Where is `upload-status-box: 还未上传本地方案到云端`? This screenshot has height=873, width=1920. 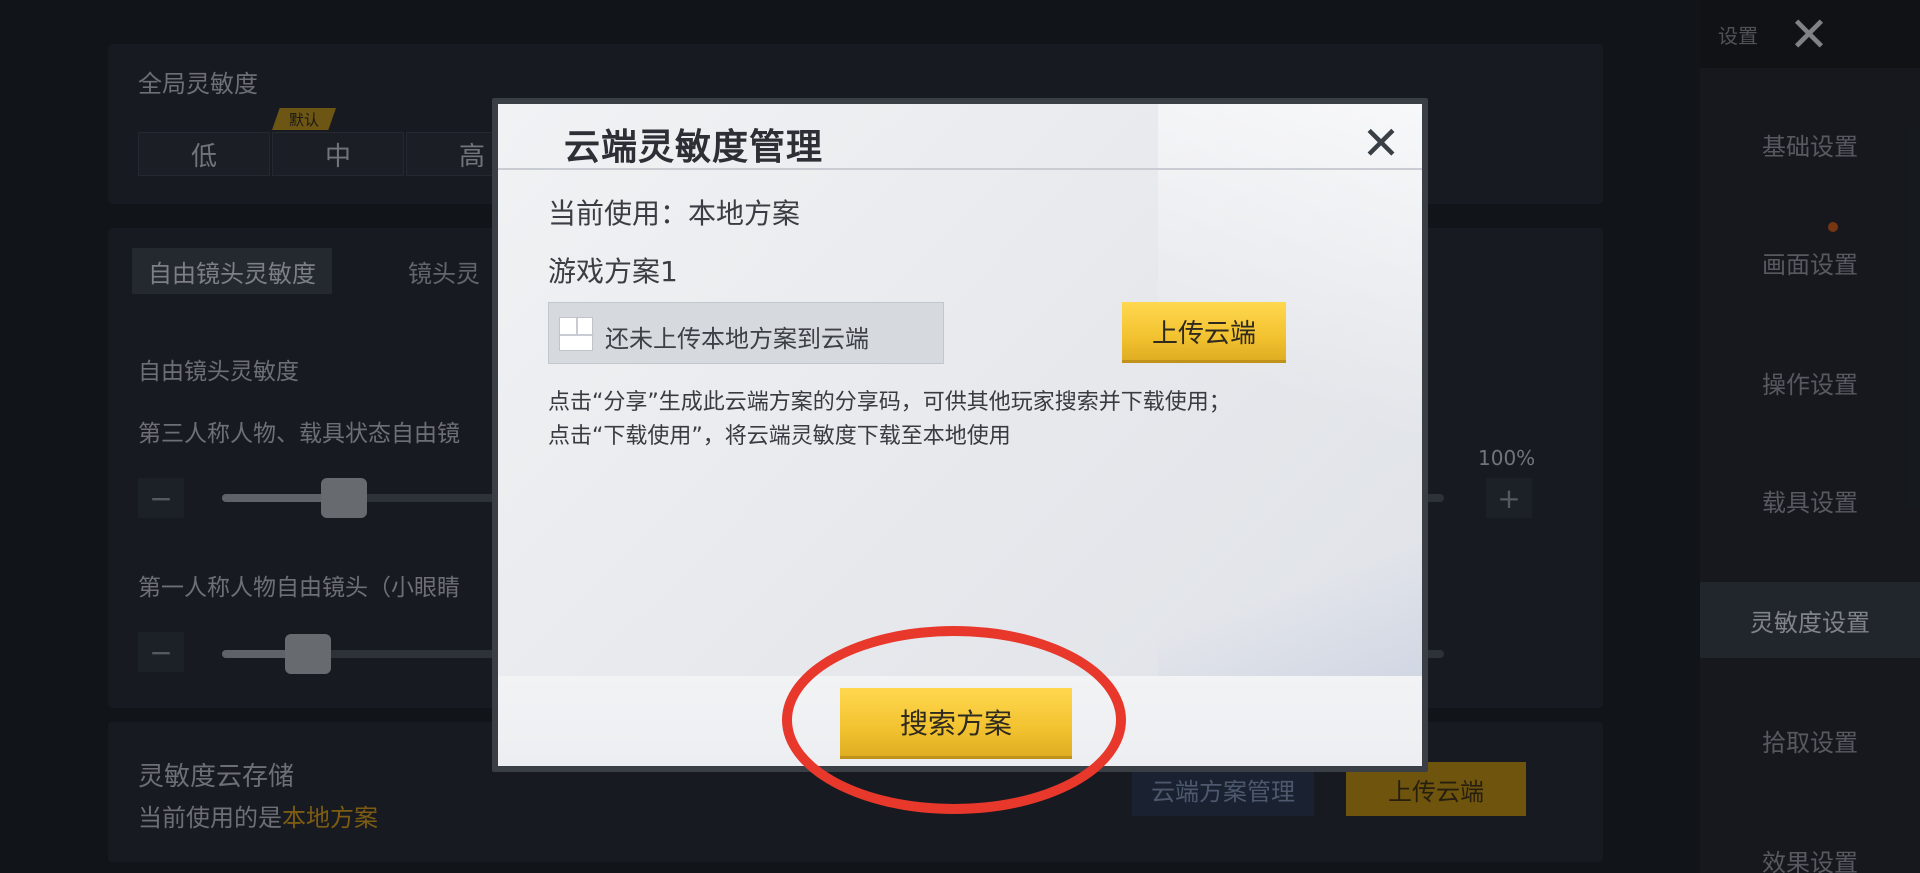
upload-status-box: 还未上传本地方案到云端 is located at coordinates (746, 333).